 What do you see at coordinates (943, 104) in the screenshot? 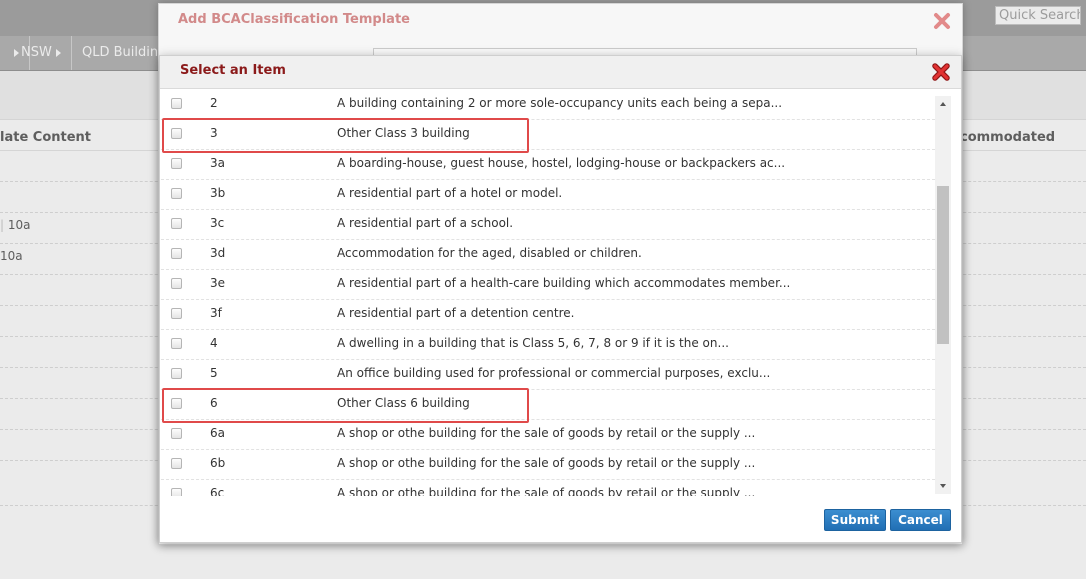
I see `scroll-up-arrow-icon` at bounding box center [943, 104].